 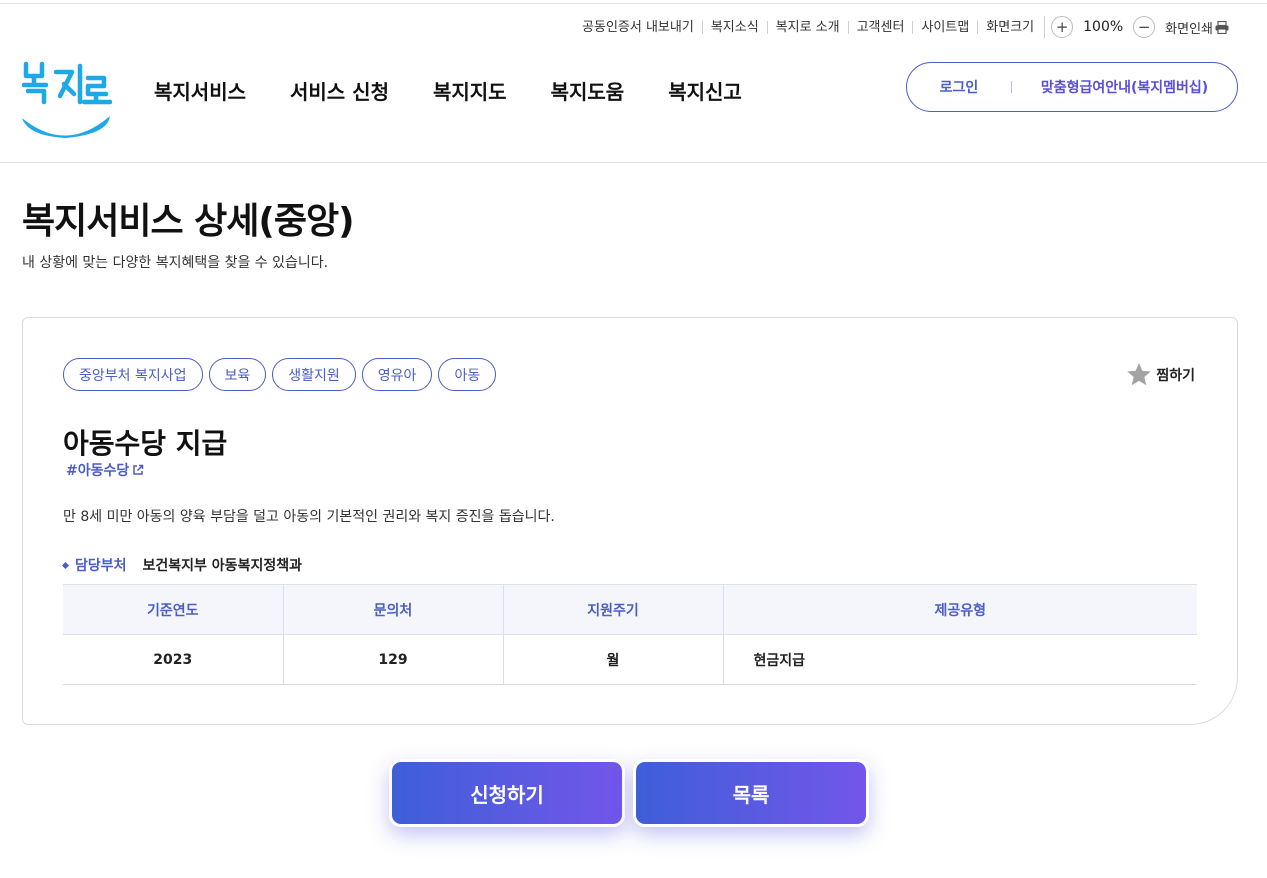 I want to click on site-logo, so click(x=66, y=101).